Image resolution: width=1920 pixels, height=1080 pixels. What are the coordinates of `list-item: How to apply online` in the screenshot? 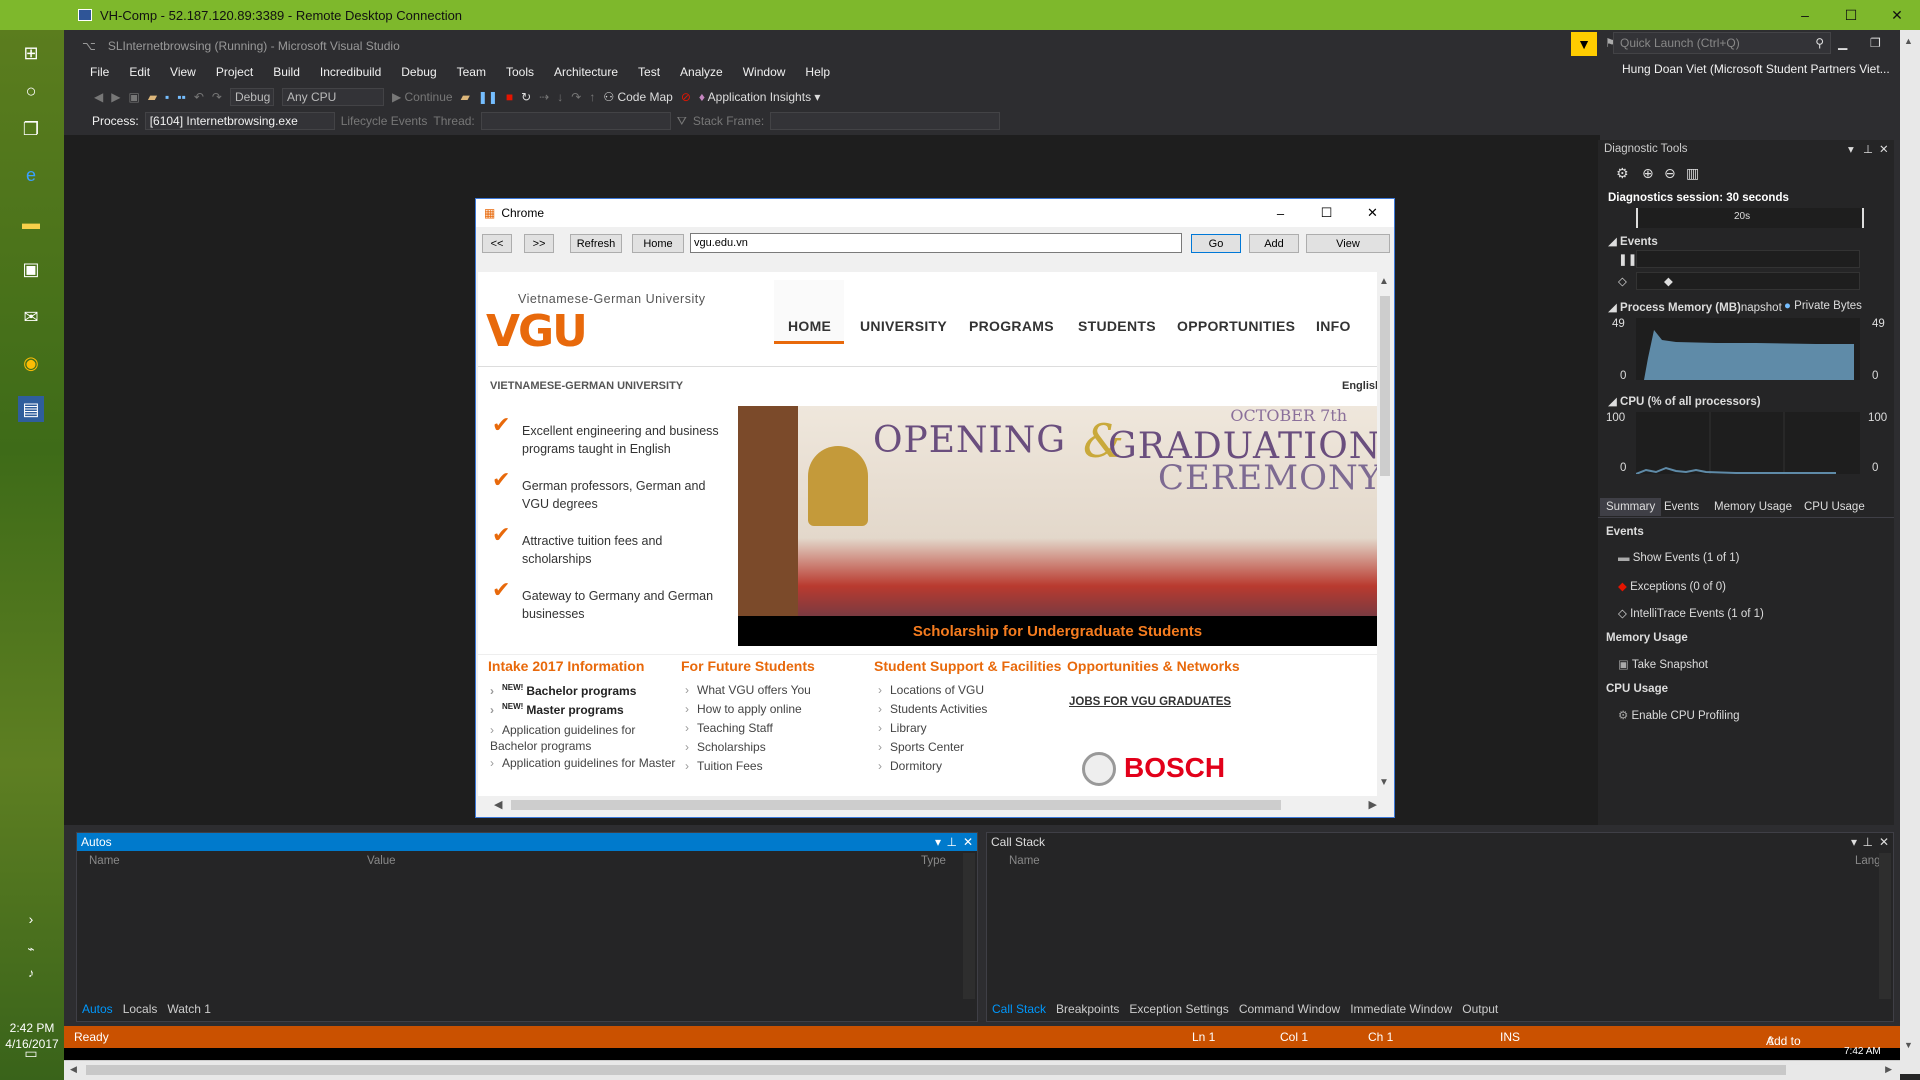 It's located at (743, 709).